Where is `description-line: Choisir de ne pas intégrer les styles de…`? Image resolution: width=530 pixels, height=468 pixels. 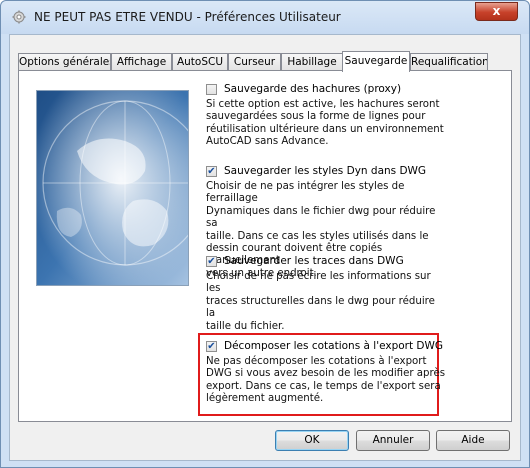 description-line: Choisir de ne pas intégrer les styles de… is located at coordinates (305, 193).